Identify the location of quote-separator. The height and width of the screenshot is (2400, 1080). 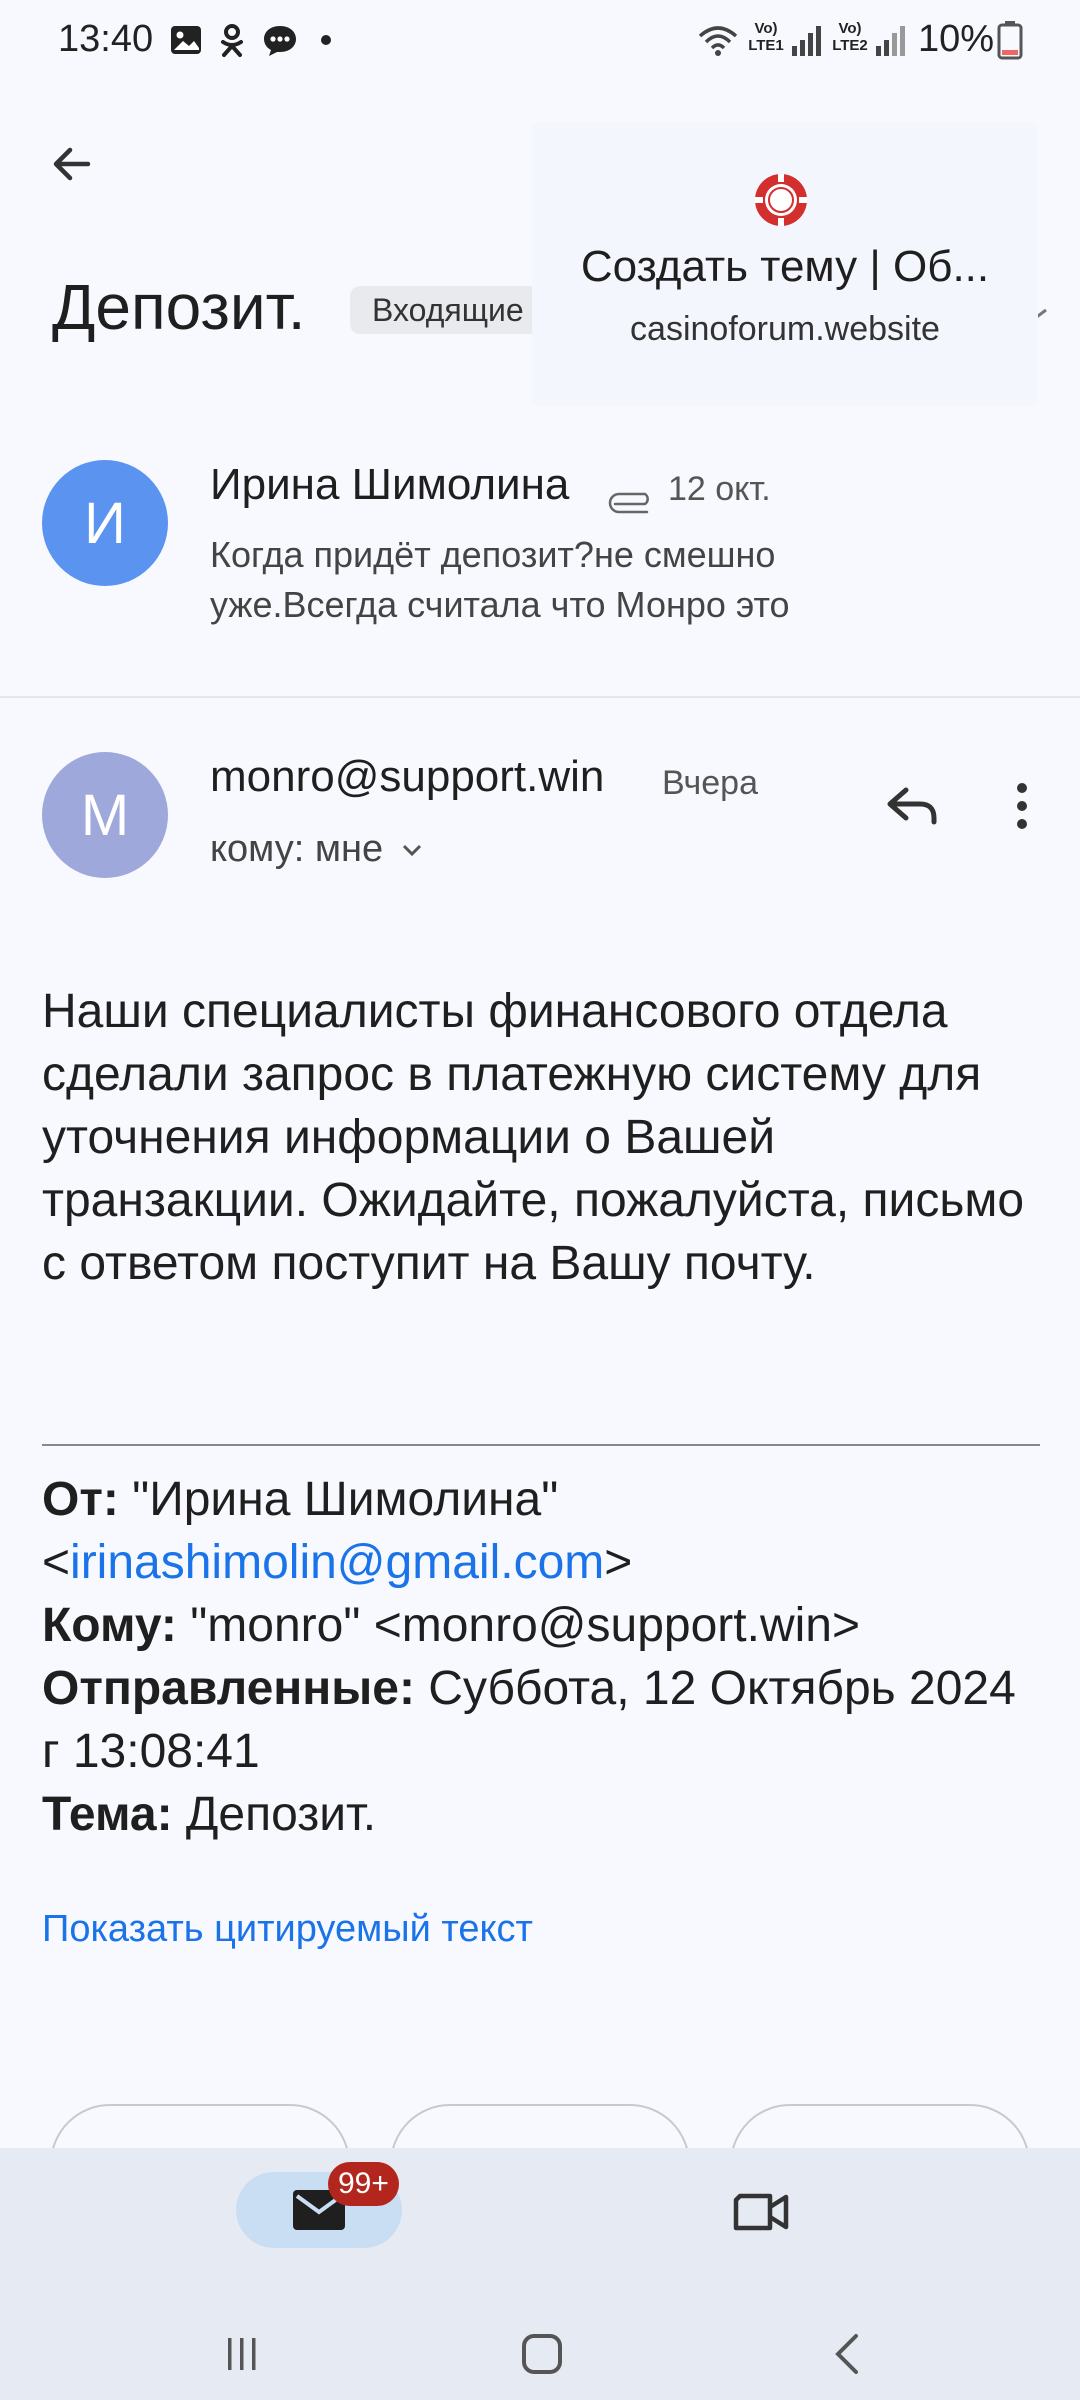
(541, 1445).